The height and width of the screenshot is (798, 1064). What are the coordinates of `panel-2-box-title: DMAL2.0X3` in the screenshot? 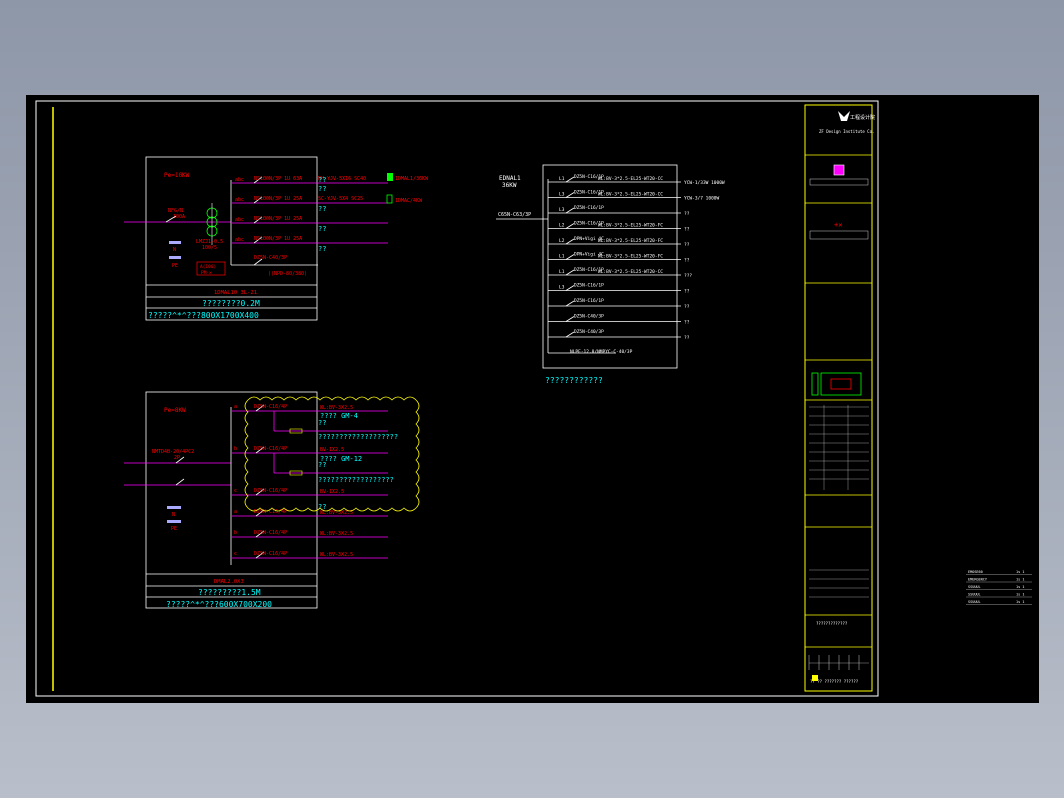 It's located at (229, 582).